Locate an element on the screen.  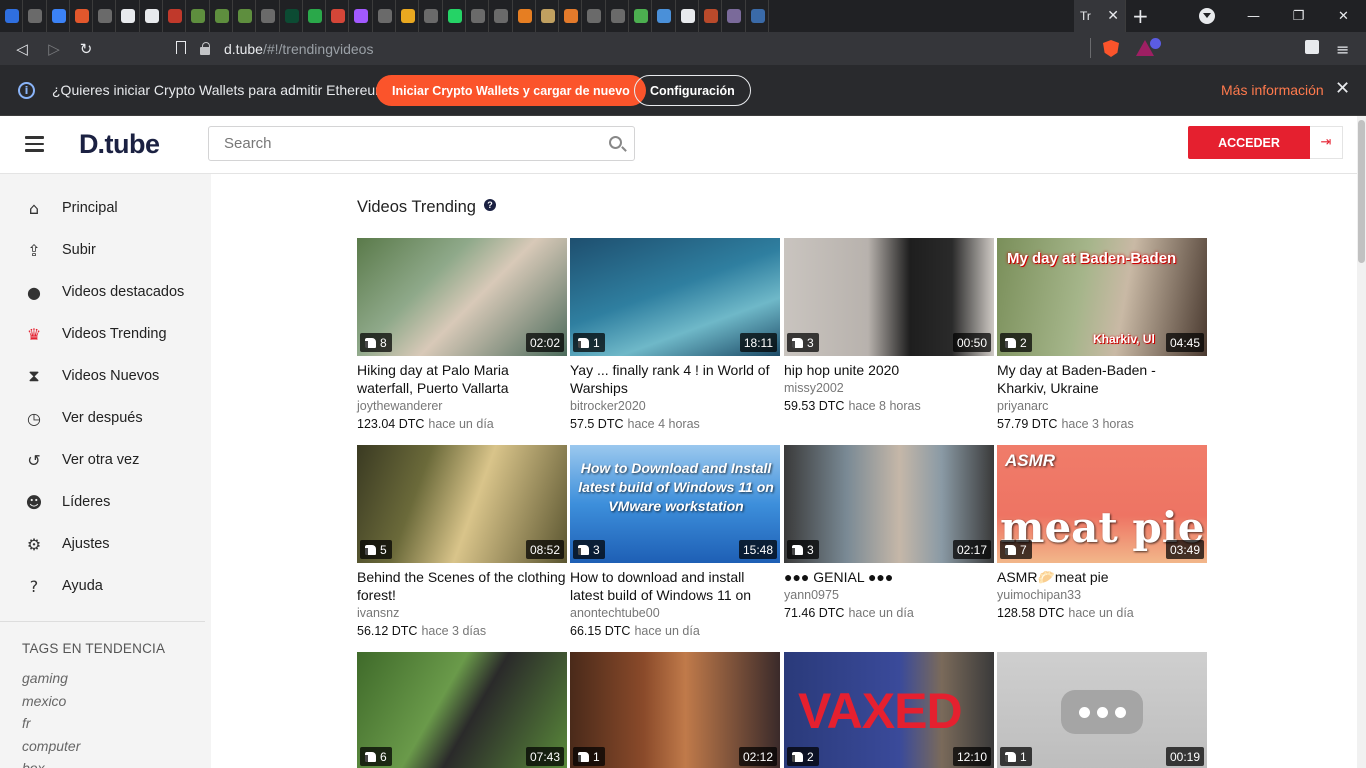
sidebar-item-ajustes: ⚙ Ajustes is located at coordinates (105, 544).